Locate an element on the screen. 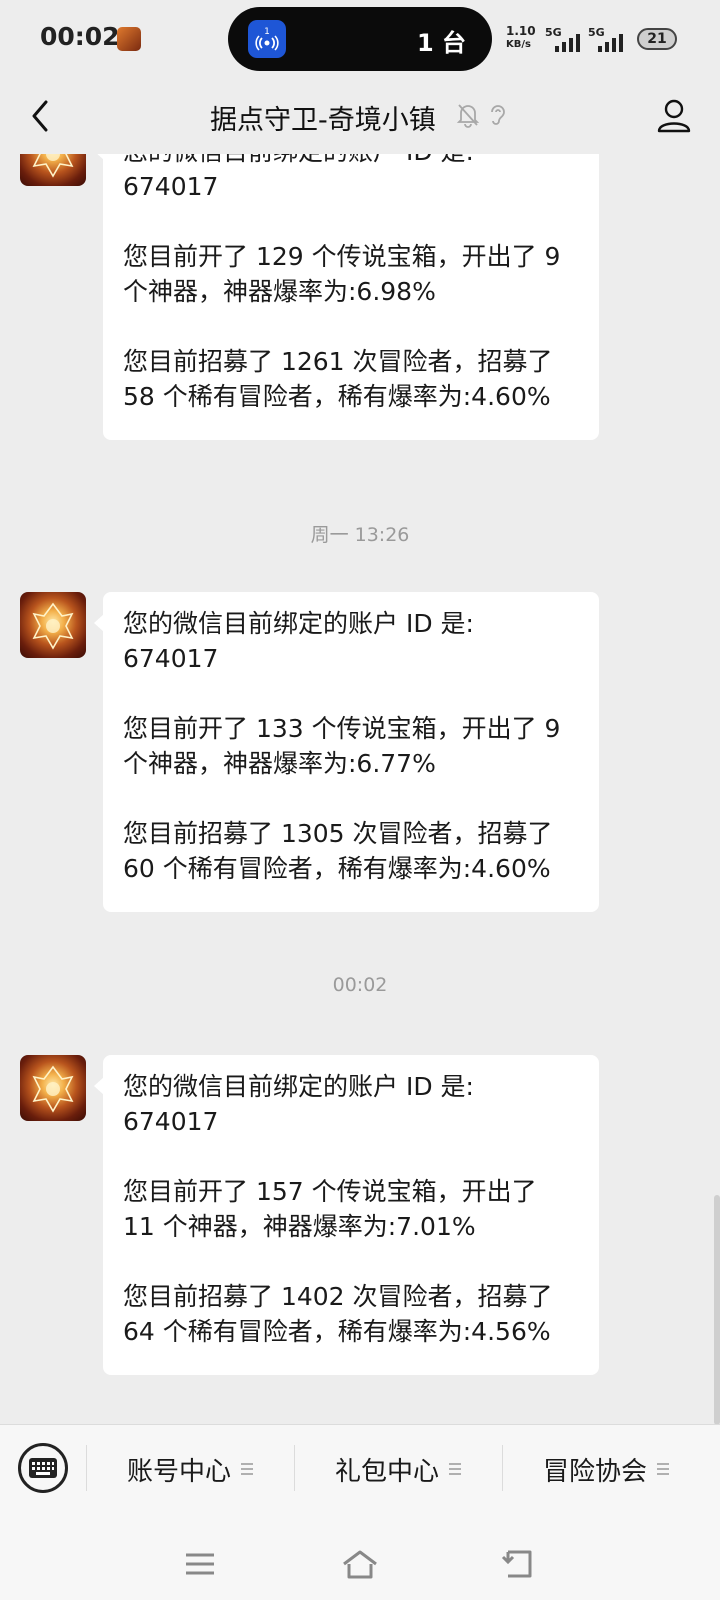 This screenshot has height=1600, width=720. menu-gift-center: 礼包中心 is located at coordinates (398, 1469).